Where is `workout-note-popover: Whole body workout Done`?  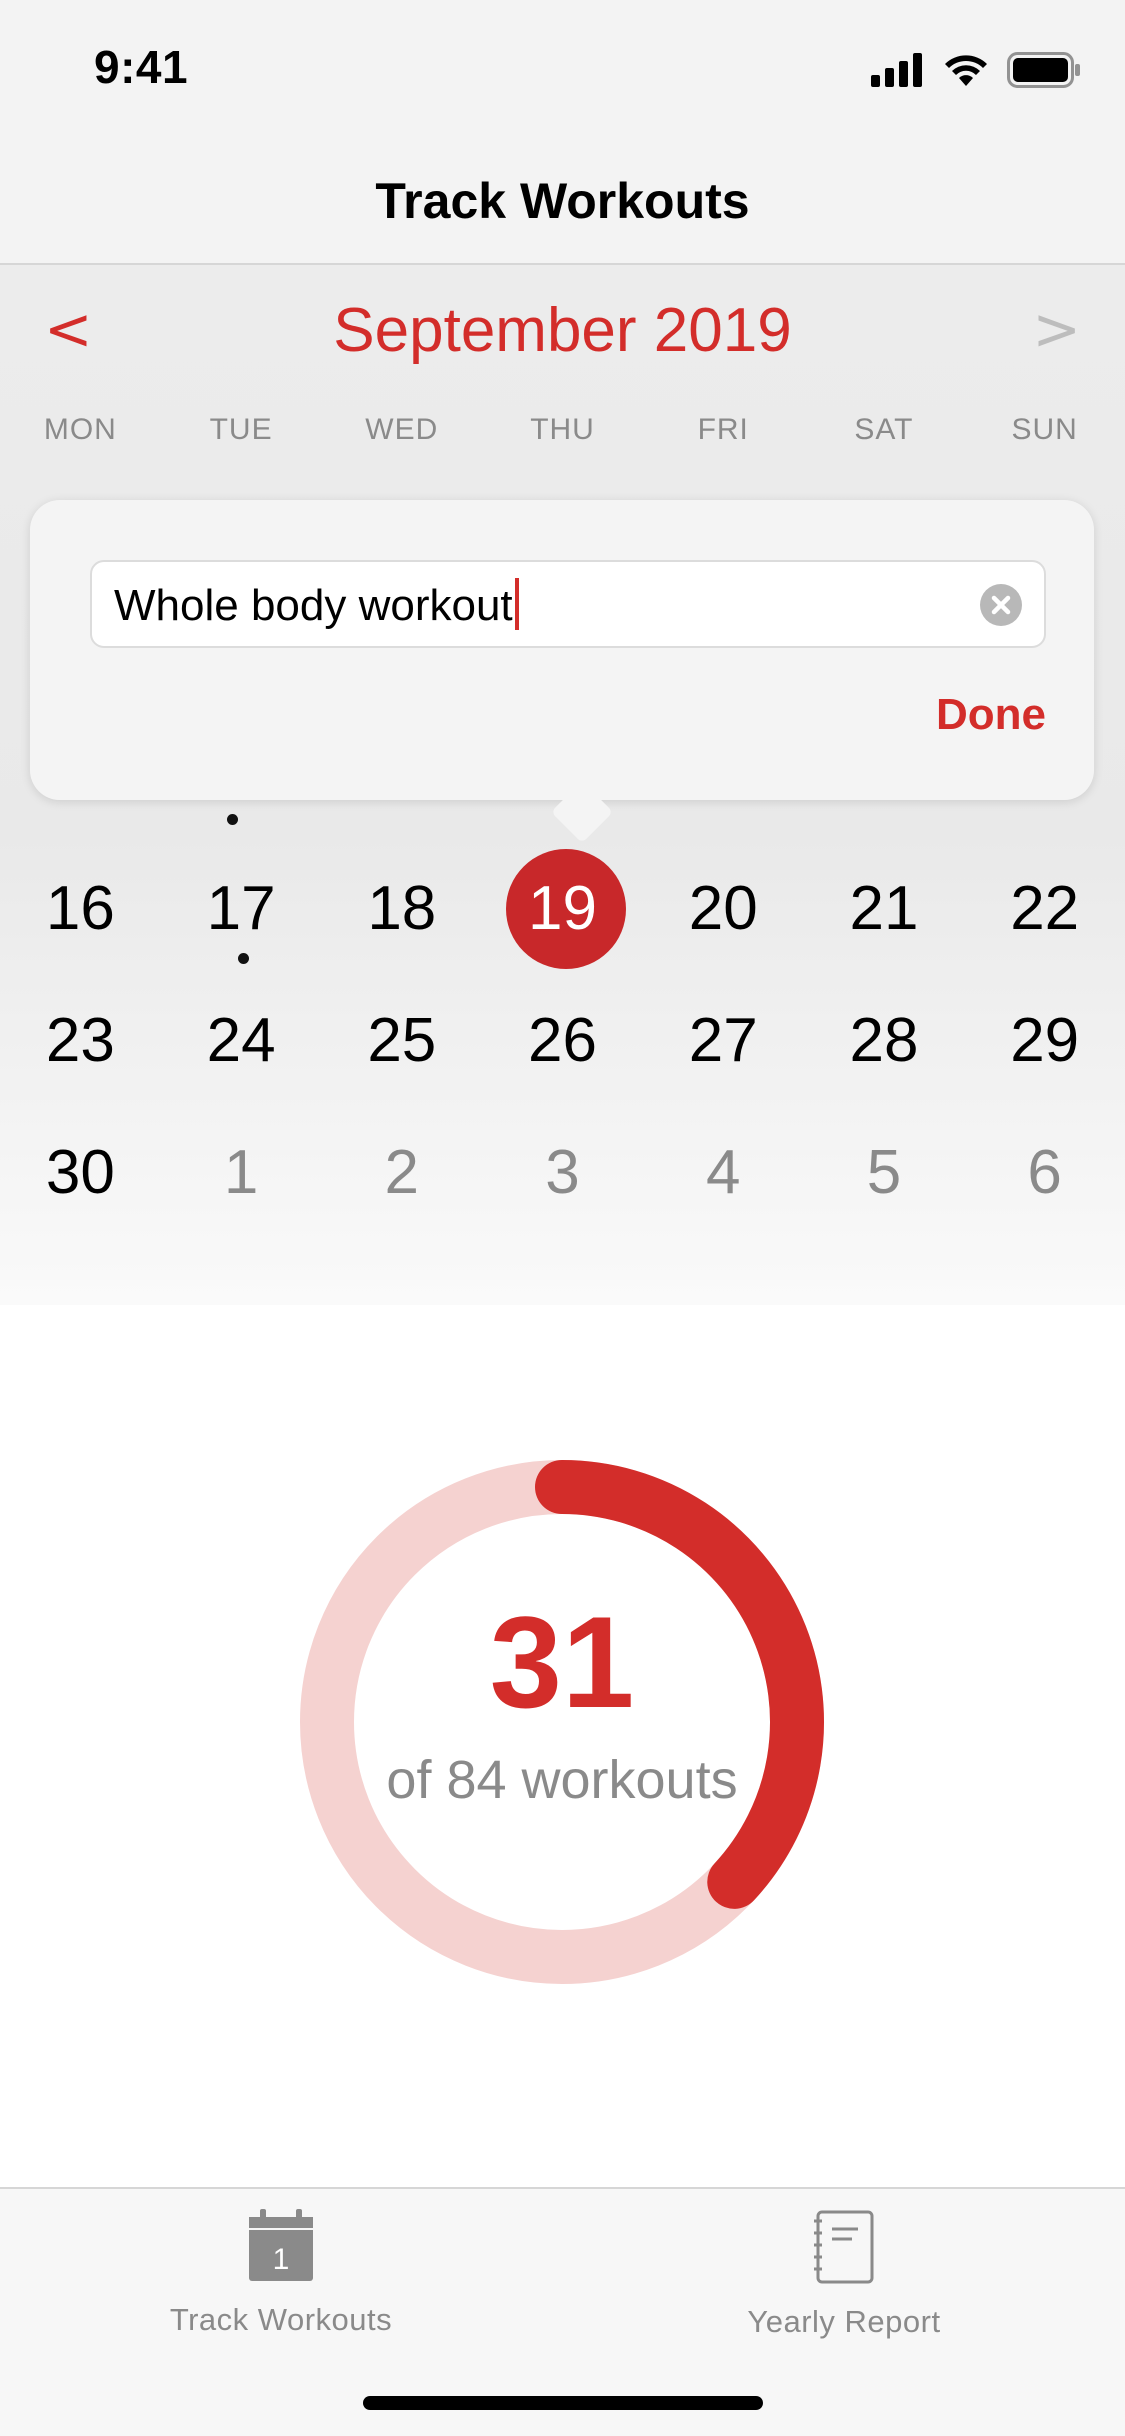 workout-note-popover: Whole body workout Done is located at coordinates (562, 672).